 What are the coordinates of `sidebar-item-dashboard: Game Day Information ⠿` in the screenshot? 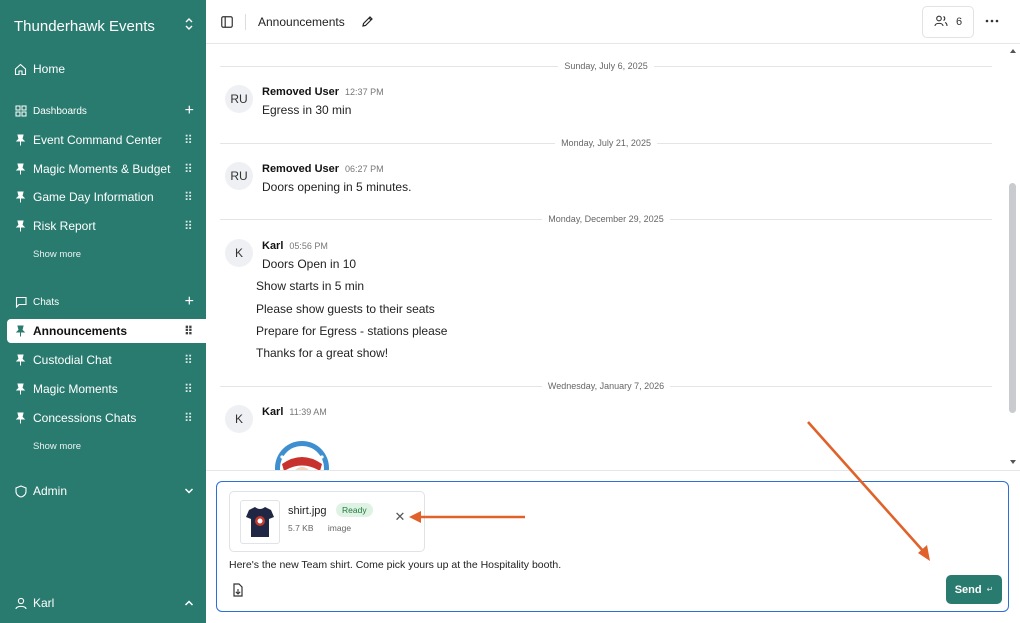 It's located at (104, 197).